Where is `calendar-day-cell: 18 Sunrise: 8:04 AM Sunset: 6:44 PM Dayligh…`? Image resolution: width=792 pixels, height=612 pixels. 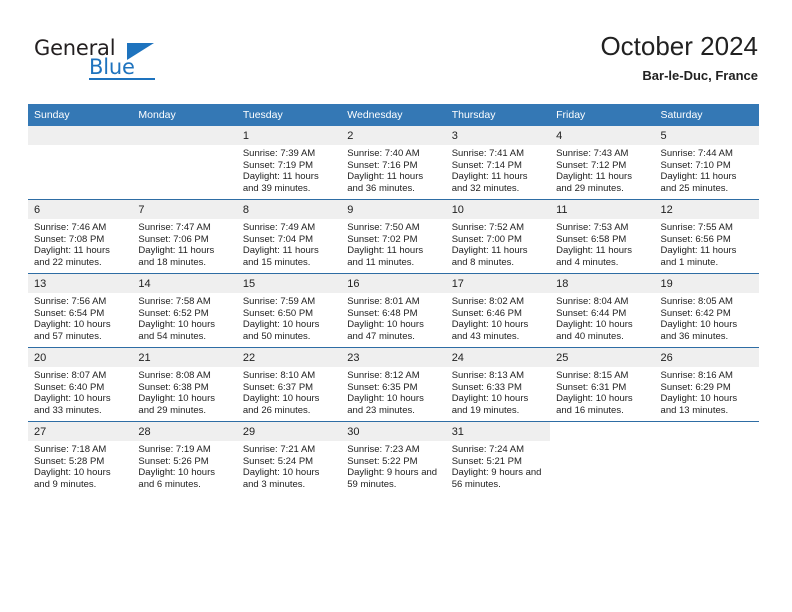 calendar-day-cell: 18 Sunrise: 8:04 AM Sunset: 6:44 PM Dayligh… is located at coordinates (602, 310).